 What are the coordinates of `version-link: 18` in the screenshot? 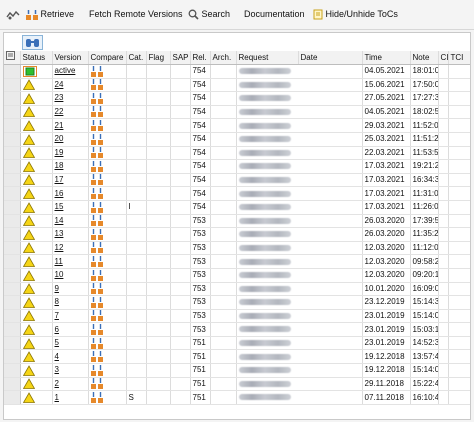 It's located at (70, 166).